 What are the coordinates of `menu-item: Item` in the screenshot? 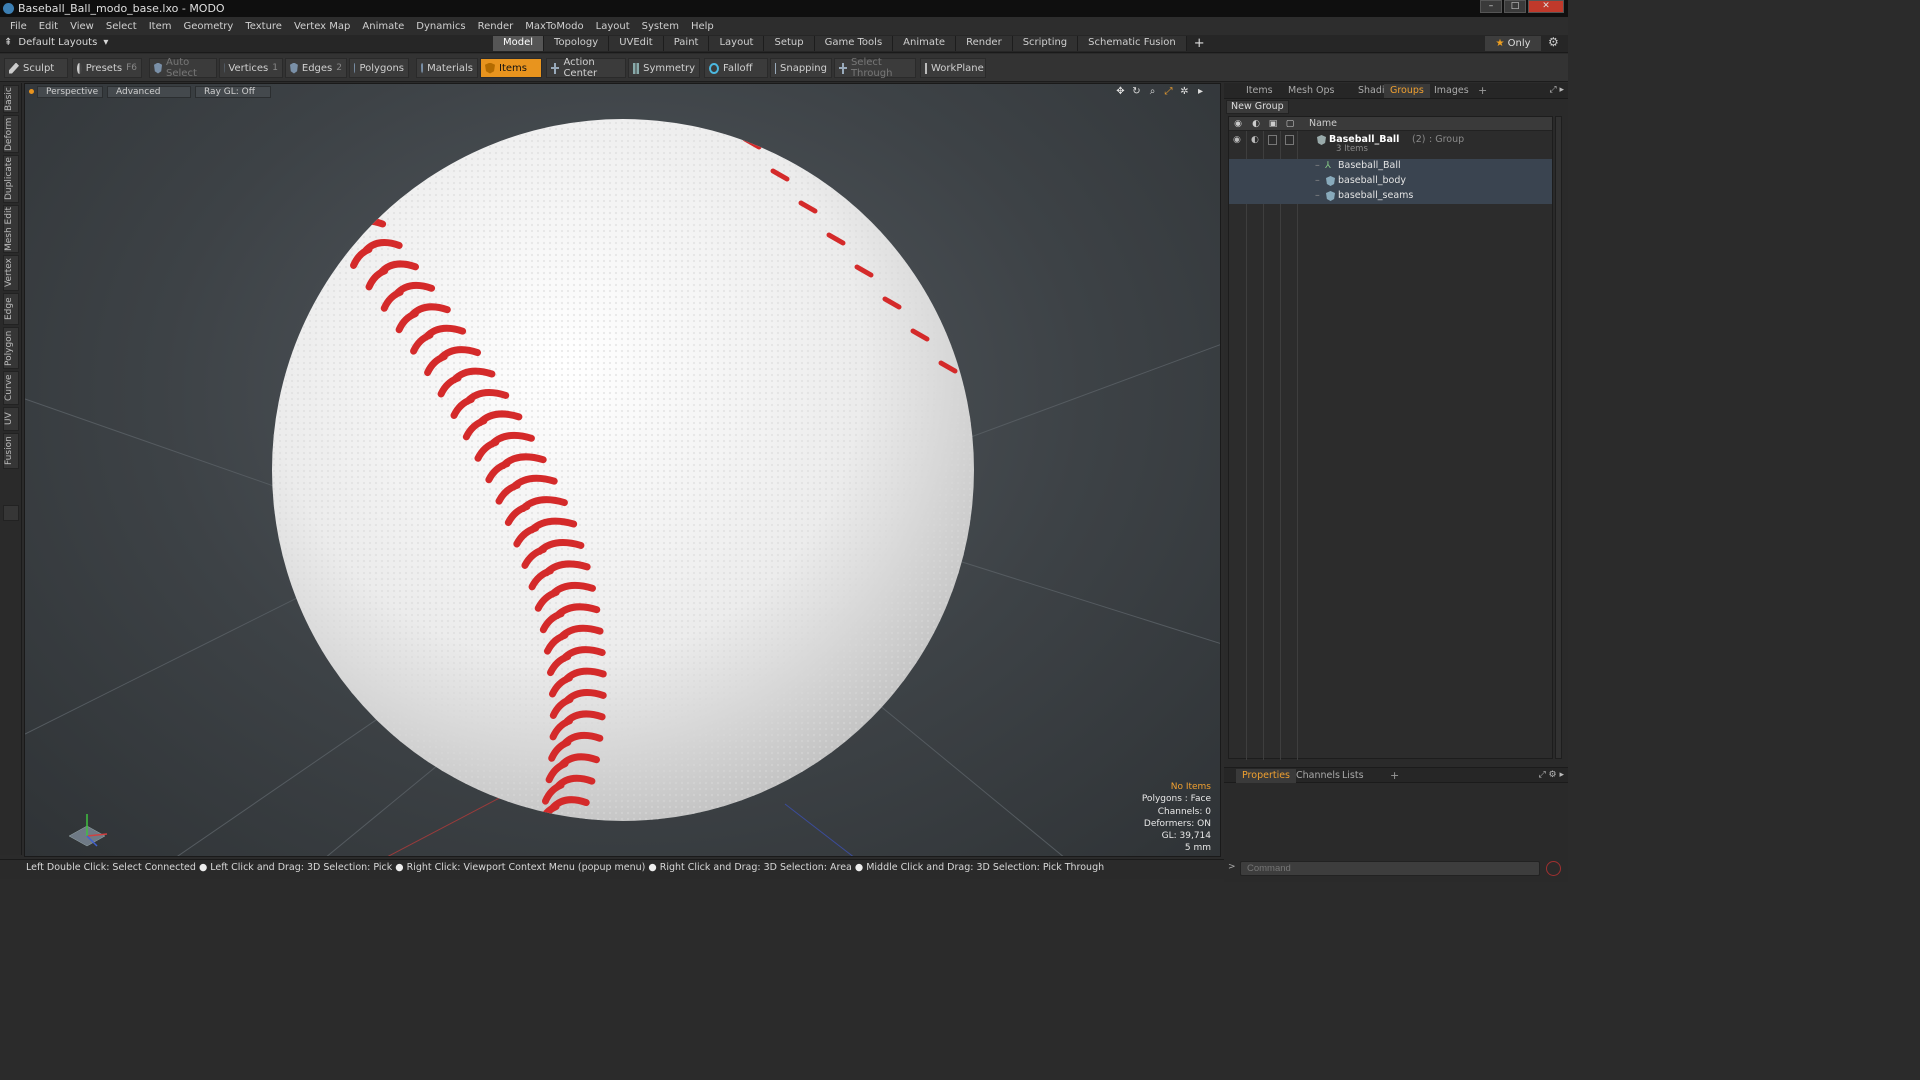 It's located at (160, 26).